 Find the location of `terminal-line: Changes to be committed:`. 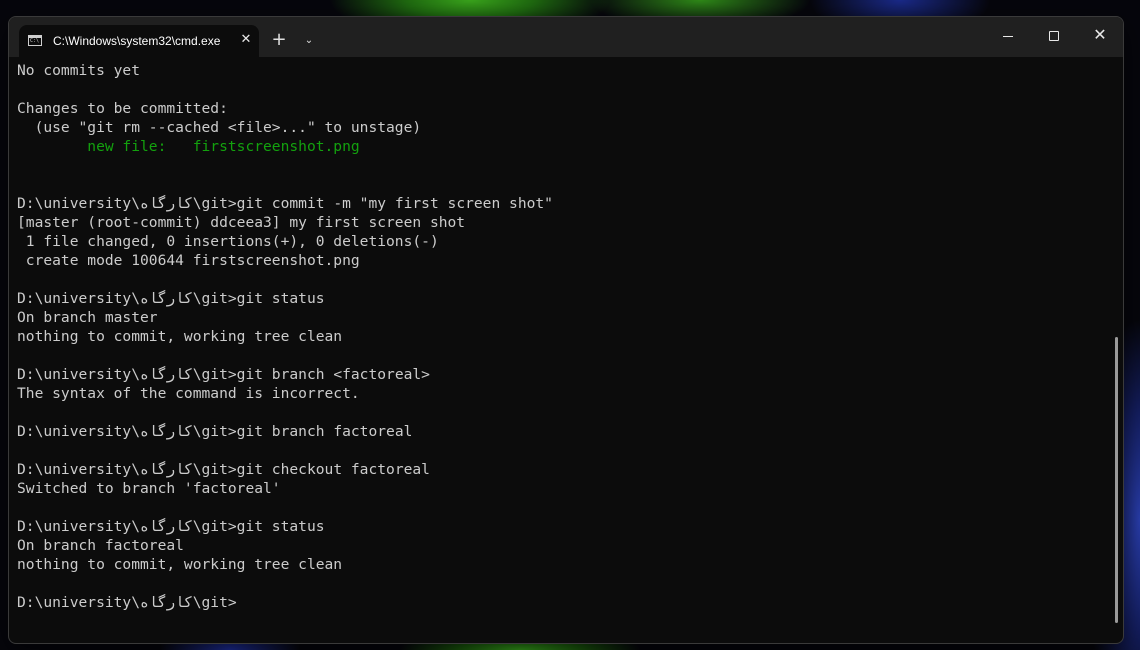

terminal-line: Changes to be committed: is located at coordinates (122, 108).